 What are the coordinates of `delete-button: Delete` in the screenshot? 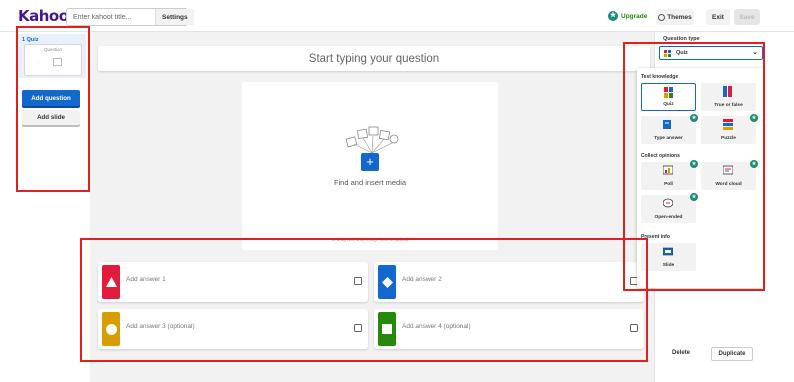 It's located at (681, 353).